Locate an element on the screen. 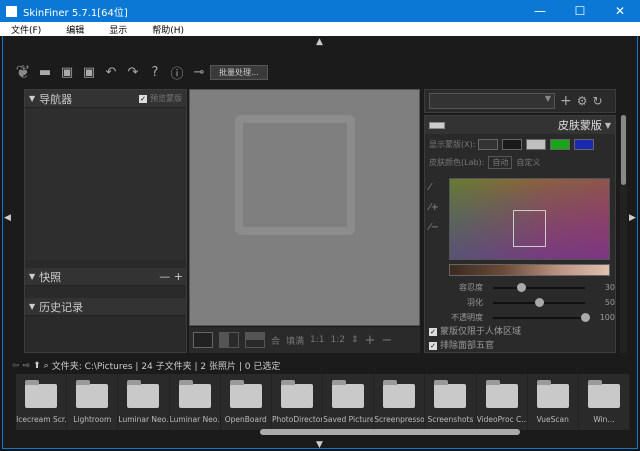  right-scrollbar is located at coordinates (623, 234).